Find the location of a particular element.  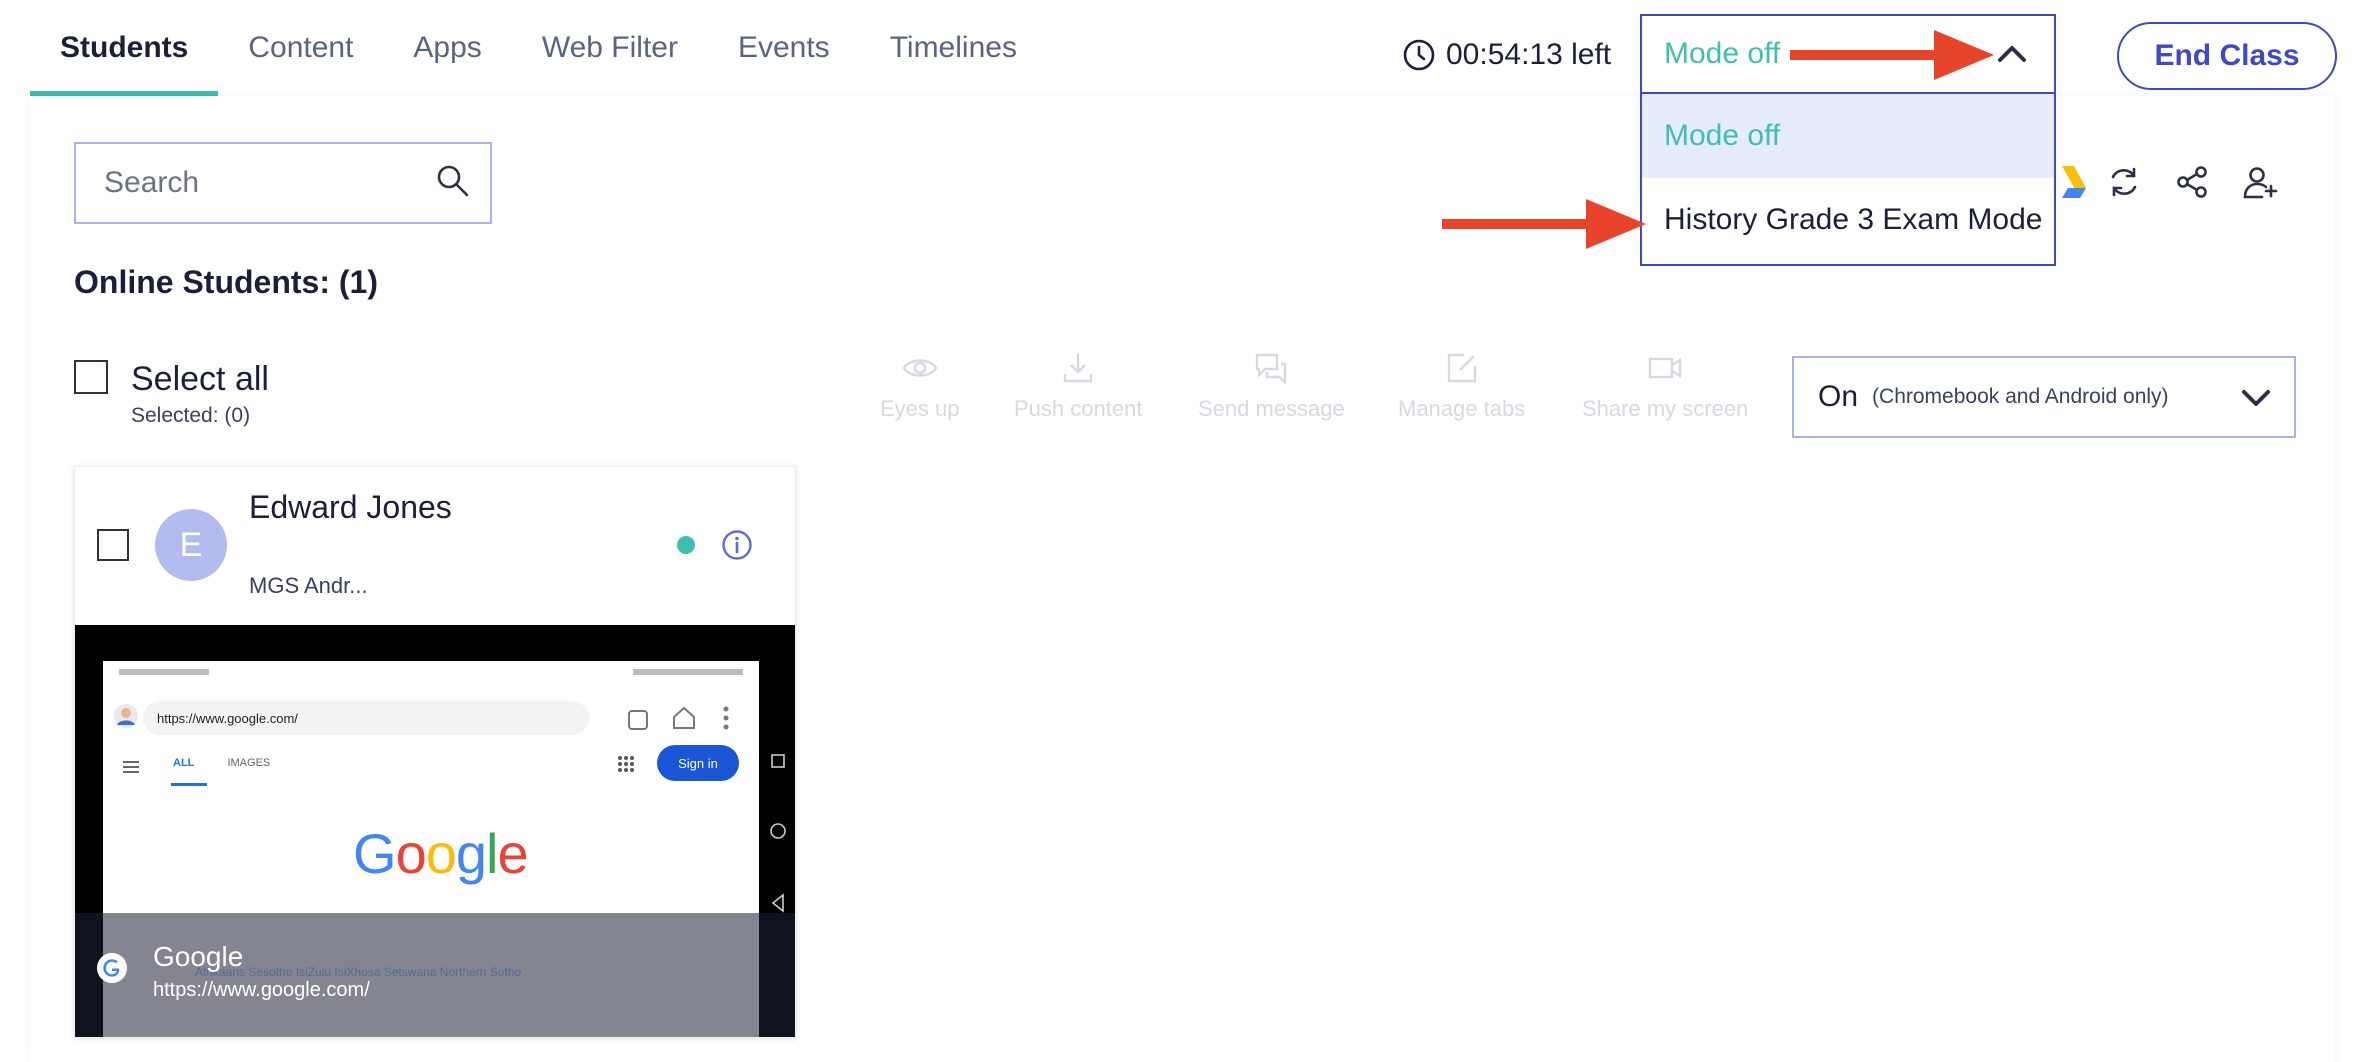

share-icon is located at coordinates (2192, 182).